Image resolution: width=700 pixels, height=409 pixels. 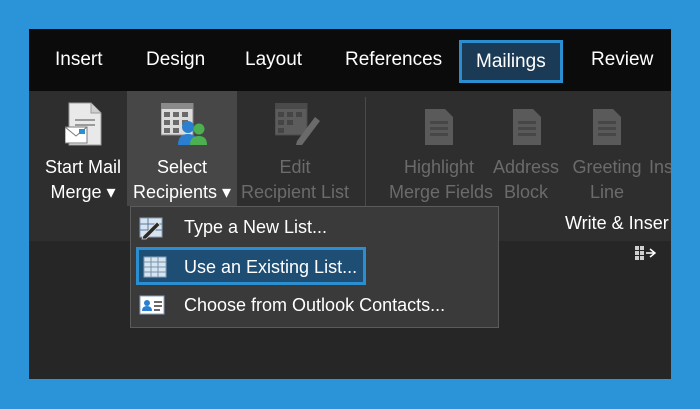 What do you see at coordinates (297, 126) in the screenshot?
I see `edit-list-icon` at bounding box center [297, 126].